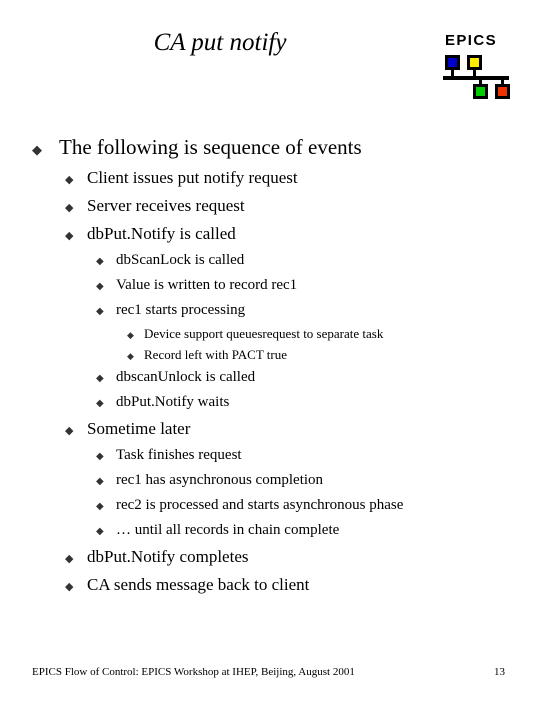  Describe the element at coordinates (166, 205) in the screenshot. I see `bullet-text: Server receives request` at that location.